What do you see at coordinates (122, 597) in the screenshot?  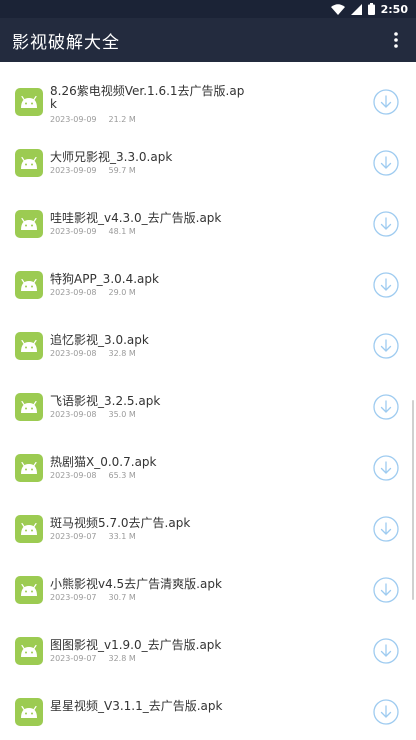 I see `file-size: 30.7 M` at bounding box center [122, 597].